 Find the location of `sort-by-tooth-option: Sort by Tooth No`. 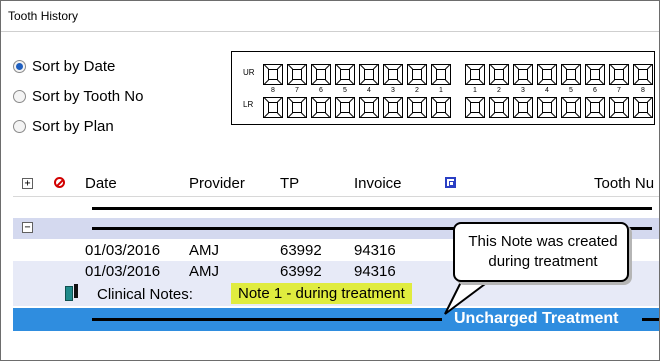

sort-by-tooth-option: Sort by Tooth No is located at coordinates (78, 96).